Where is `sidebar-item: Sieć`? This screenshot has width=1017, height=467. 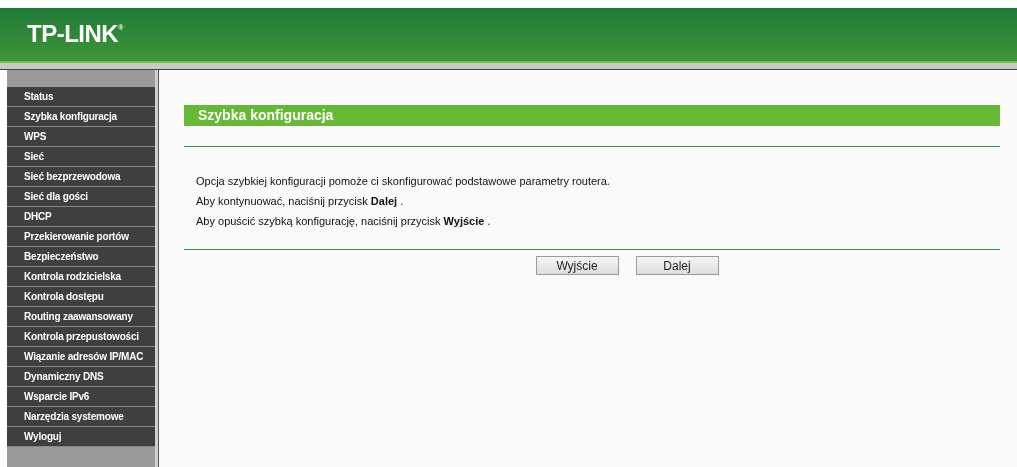 sidebar-item: Sieć is located at coordinates (81, 157).